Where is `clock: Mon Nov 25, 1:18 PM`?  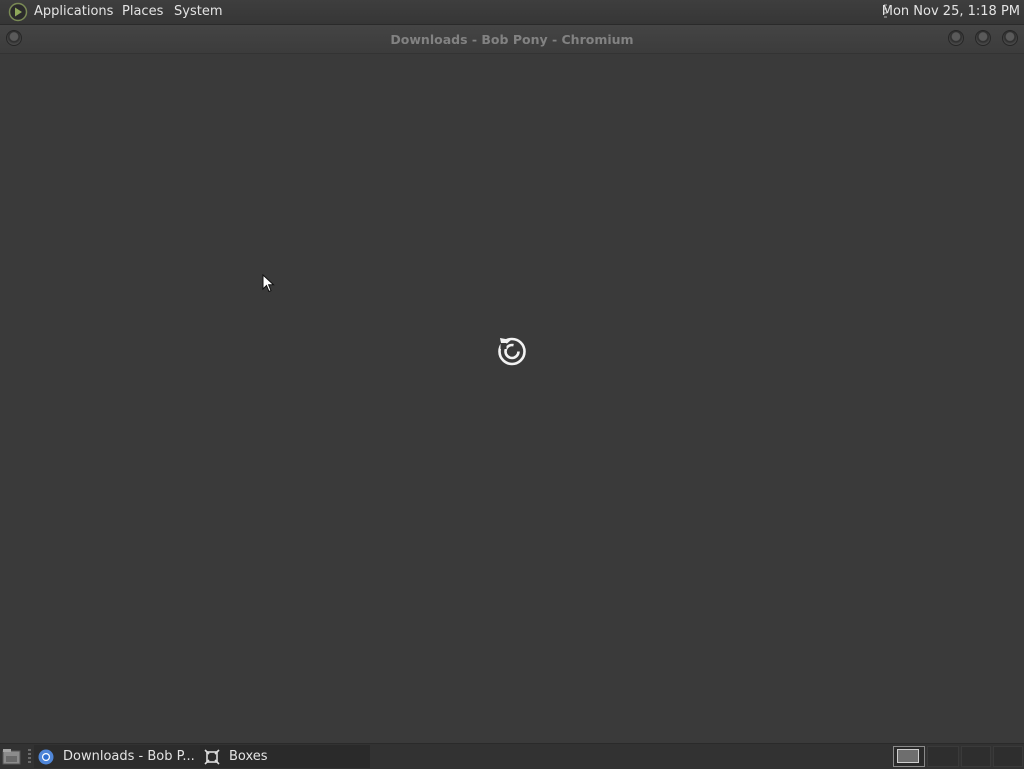
clock: Mon Nov 25, 1:18 PM is located at coordinates (951, 11).